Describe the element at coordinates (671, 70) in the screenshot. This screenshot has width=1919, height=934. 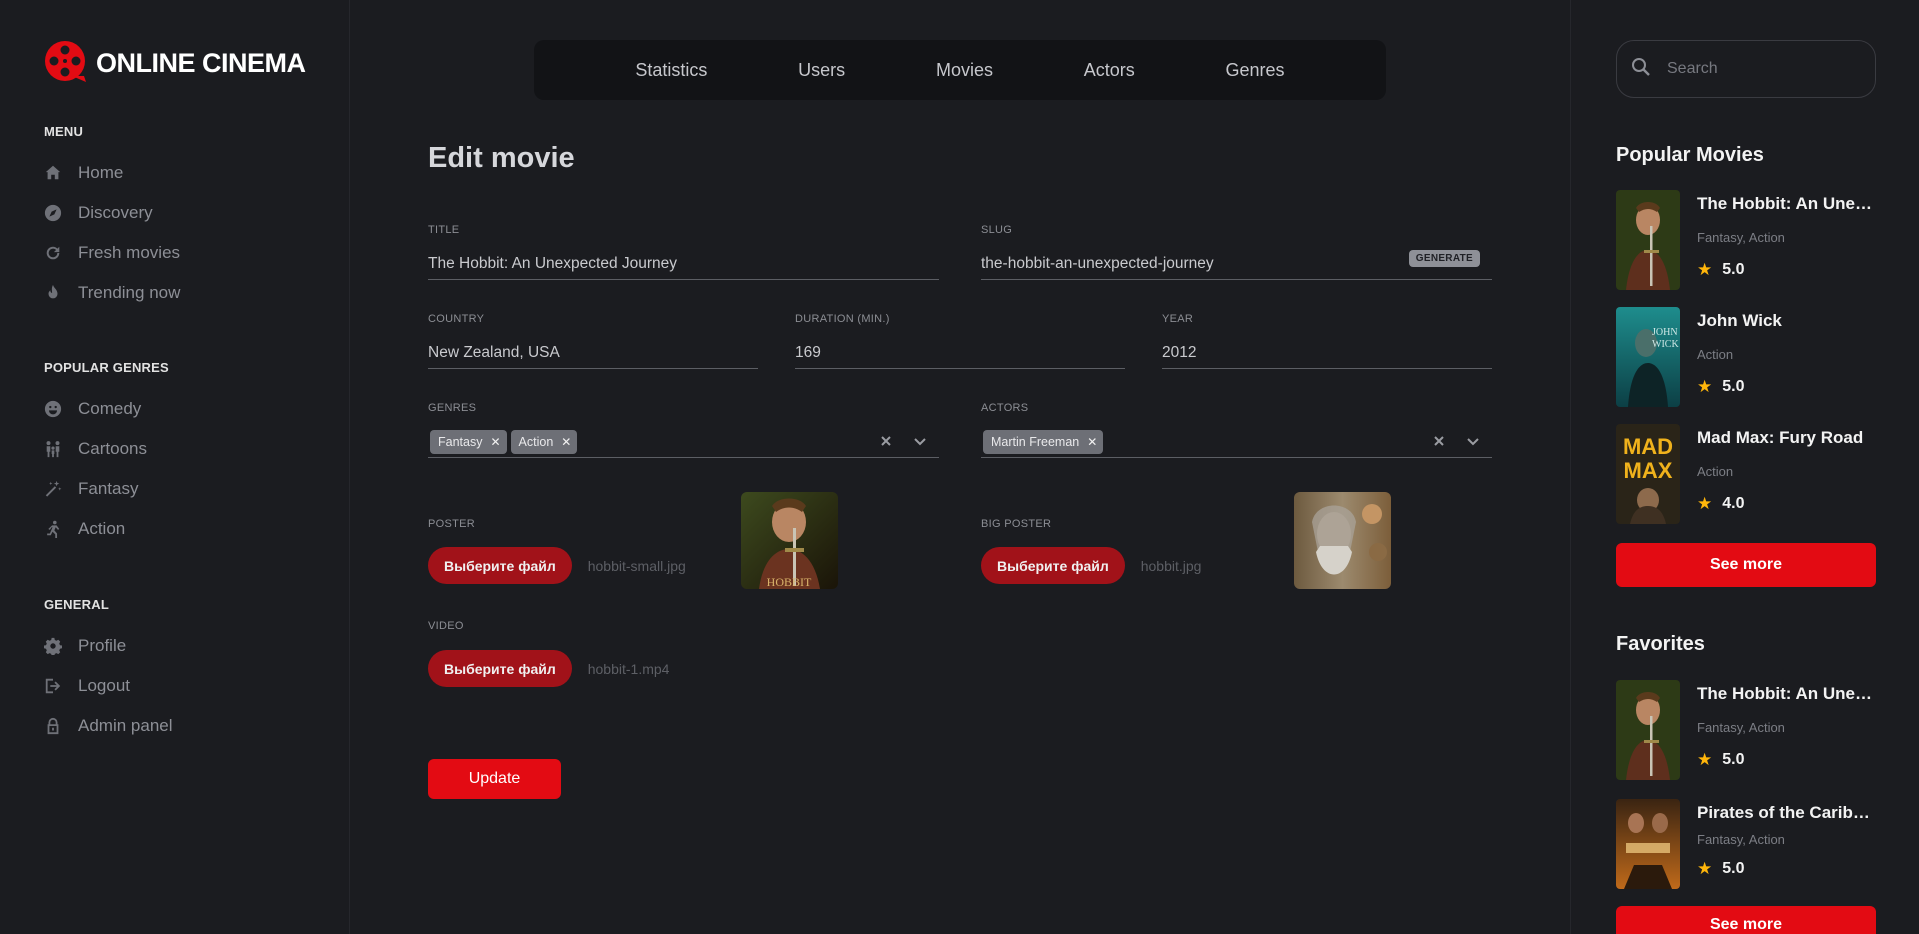
I see `nav-statistics: Statistics` at that location.